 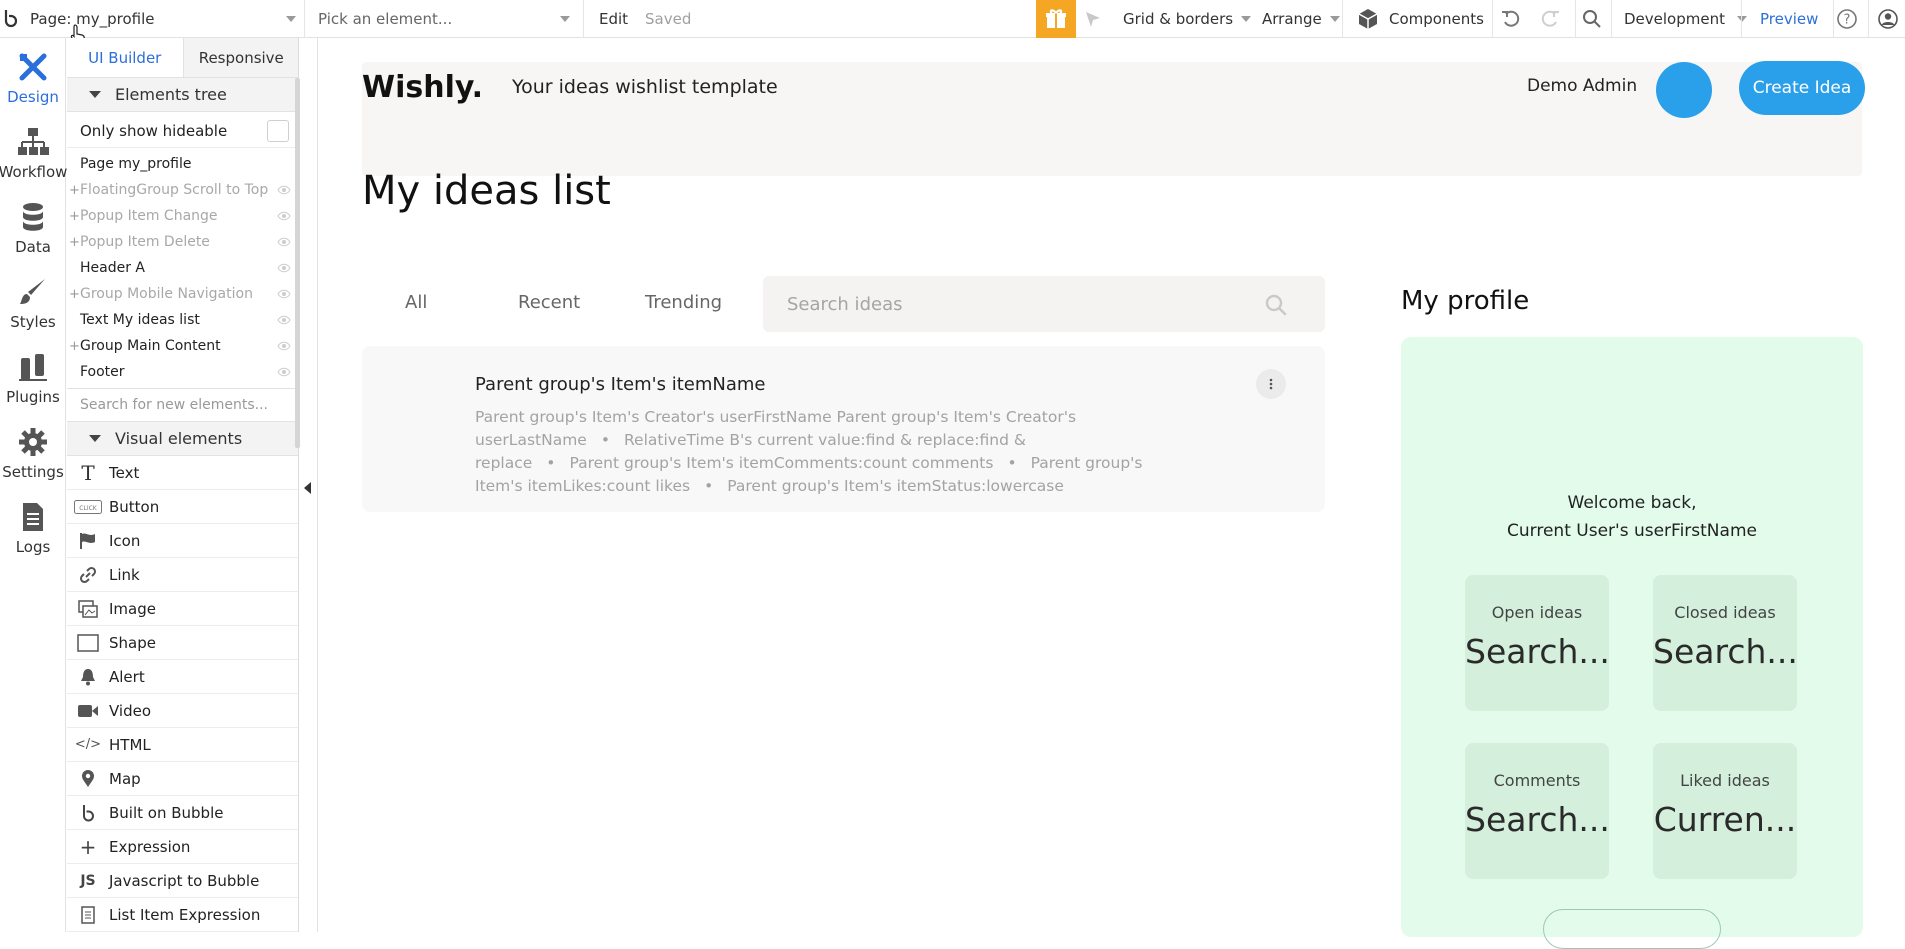 I want to click on visual-element-javascript-to-bubble: JS Javascript to Bubble, so click(x=182, y=881).